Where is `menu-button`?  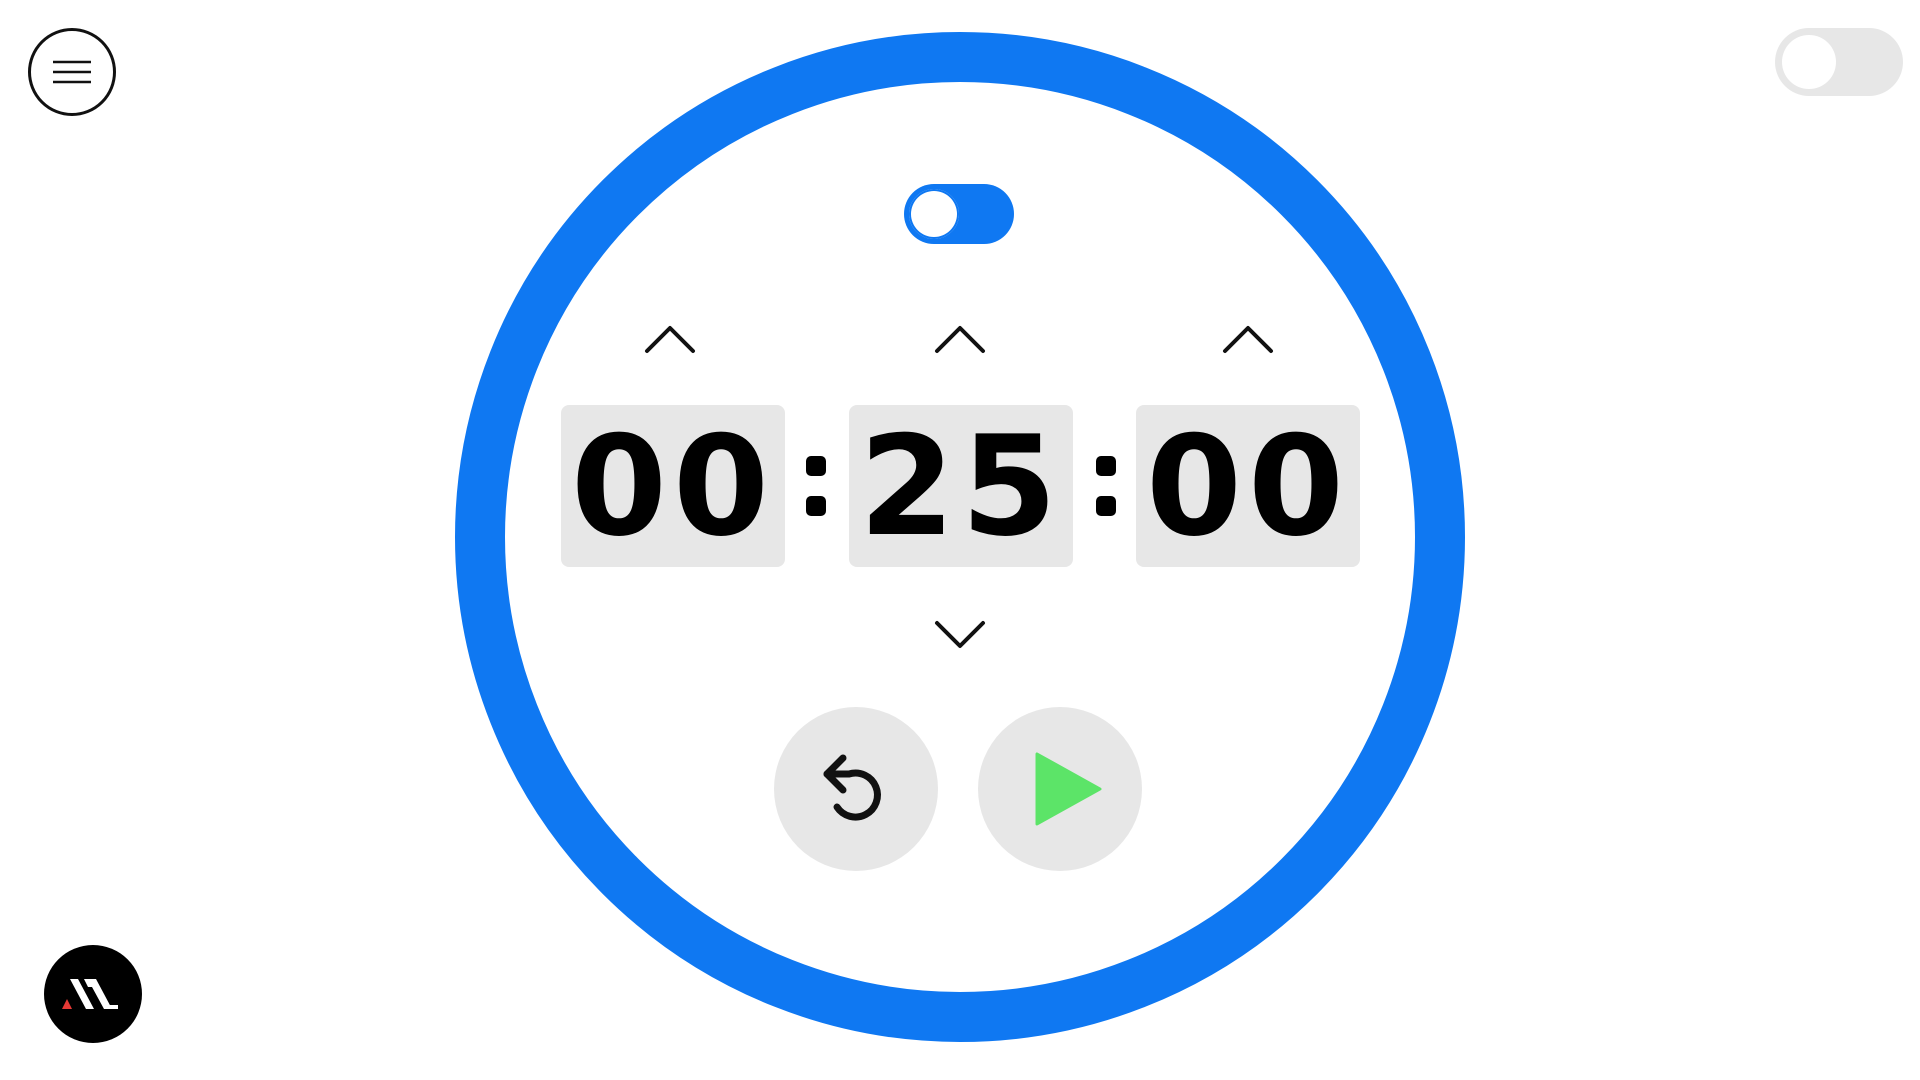 menu-button is located at coordinates (72, 72).